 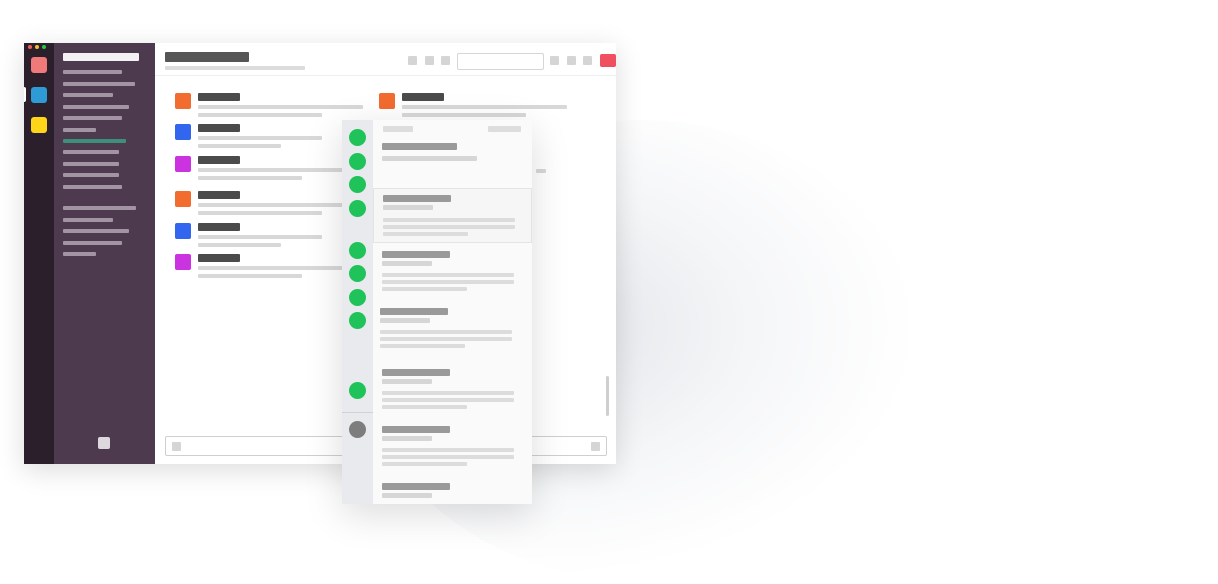 I want to click on window-close-control, so click(x=30, y=47).